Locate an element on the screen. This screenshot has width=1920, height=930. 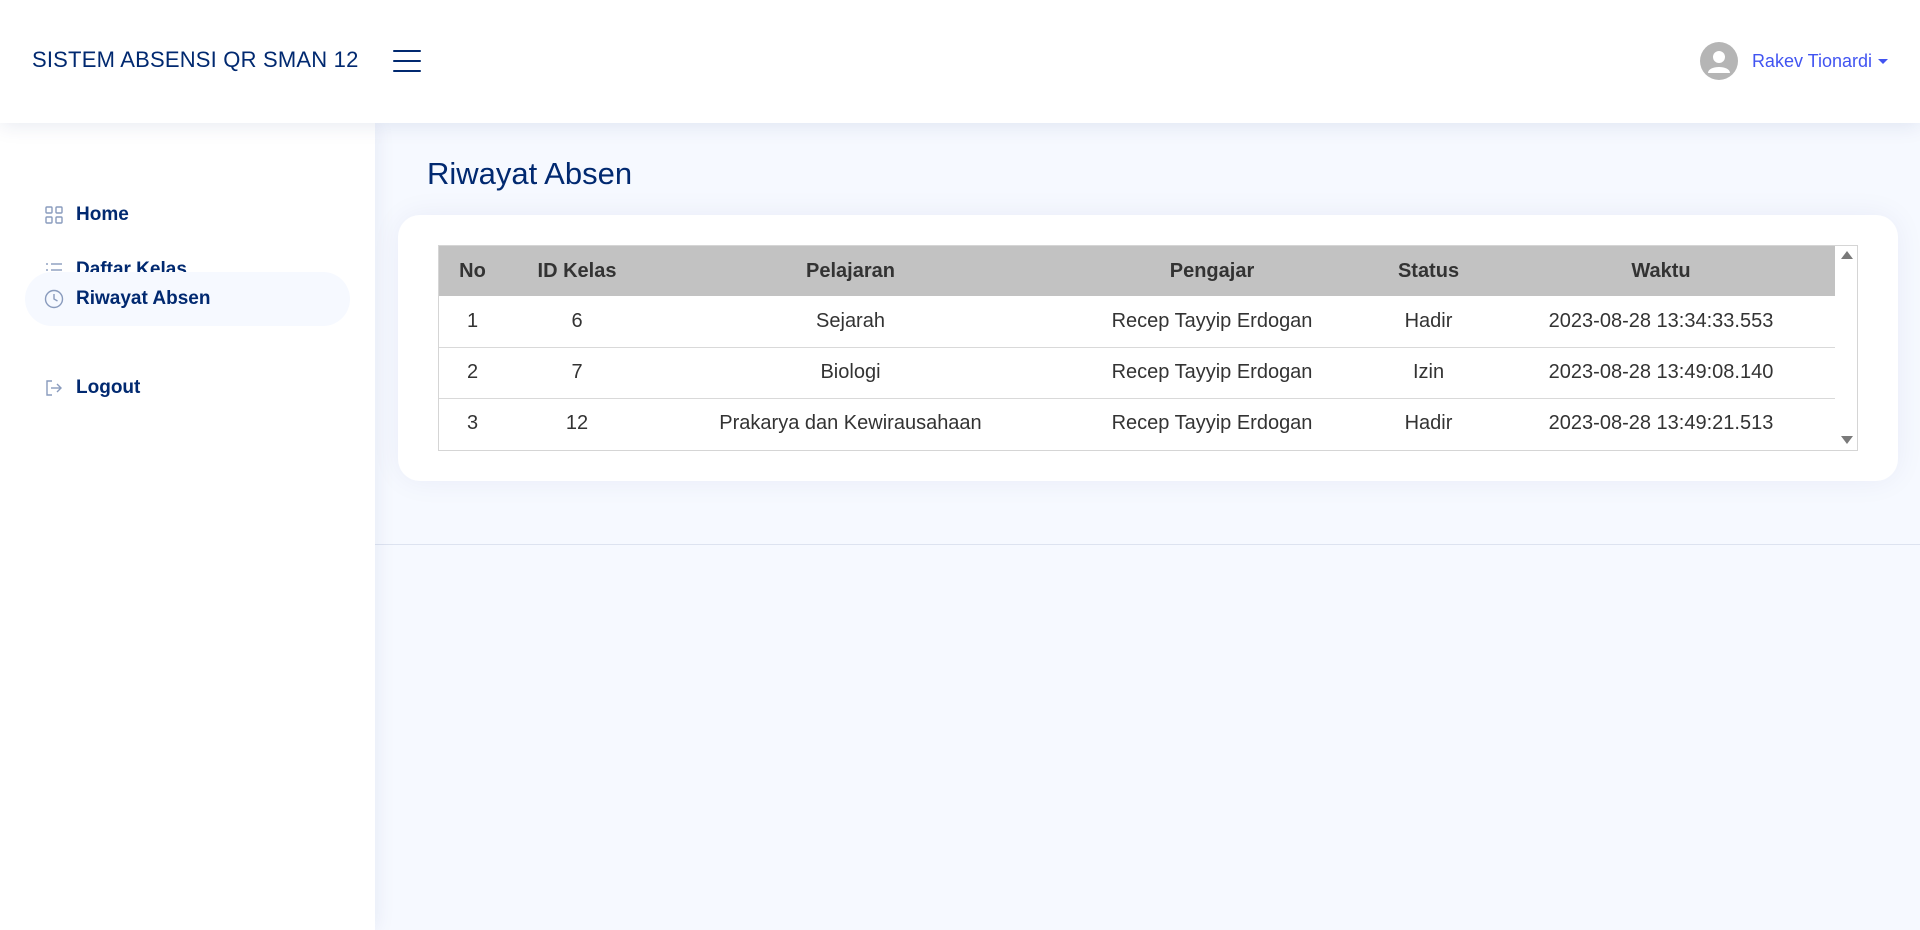
user-profile-dropdown: Rakev Tionardi is located at coordinates (1793, 61).